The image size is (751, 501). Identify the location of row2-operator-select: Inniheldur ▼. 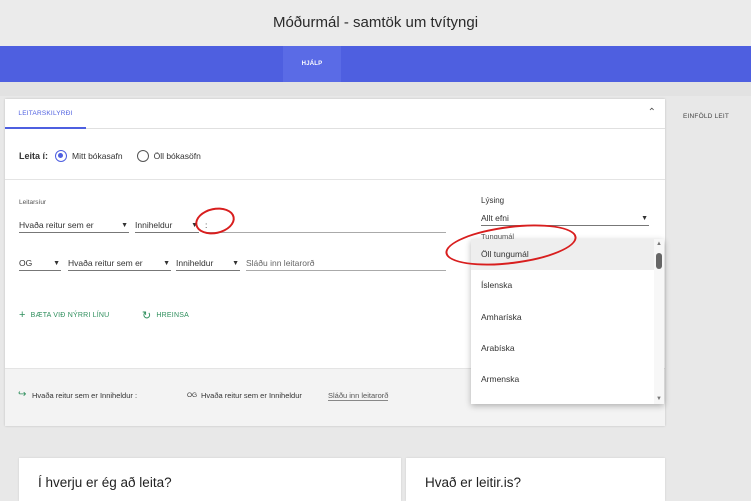
(208, 264).